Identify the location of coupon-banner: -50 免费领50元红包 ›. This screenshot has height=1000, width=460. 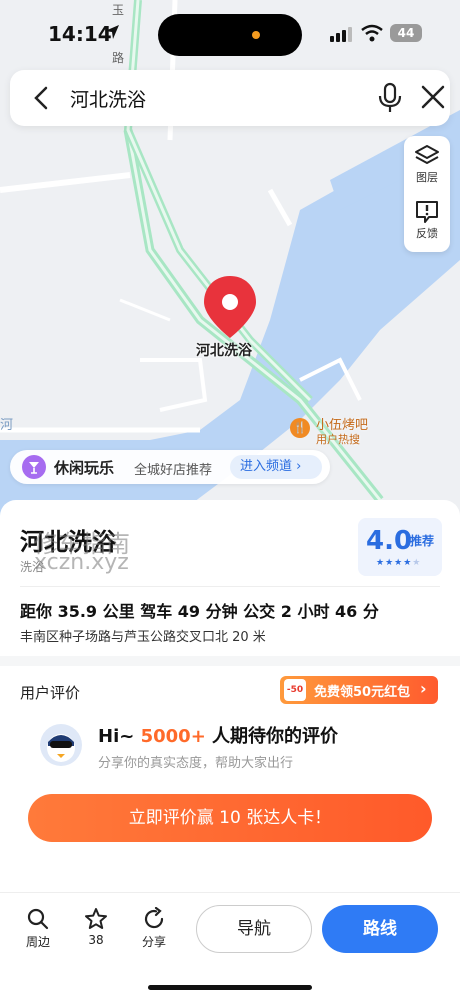
(359, 690).